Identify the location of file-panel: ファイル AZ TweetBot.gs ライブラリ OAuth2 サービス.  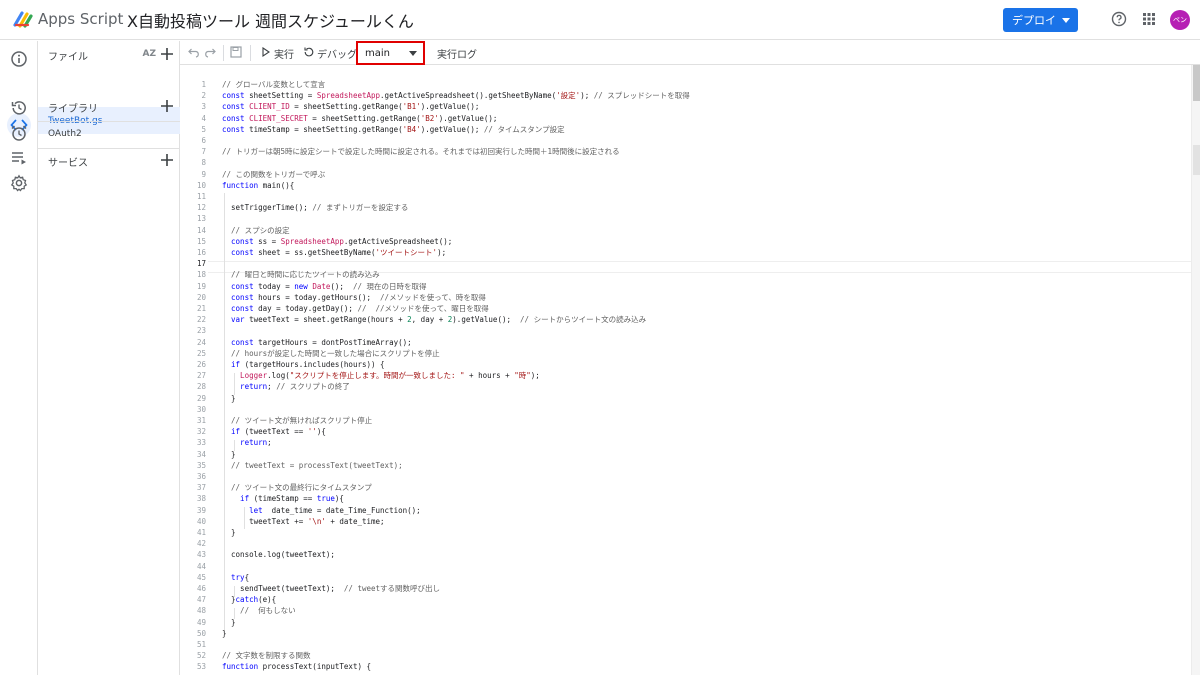
(109, 358).